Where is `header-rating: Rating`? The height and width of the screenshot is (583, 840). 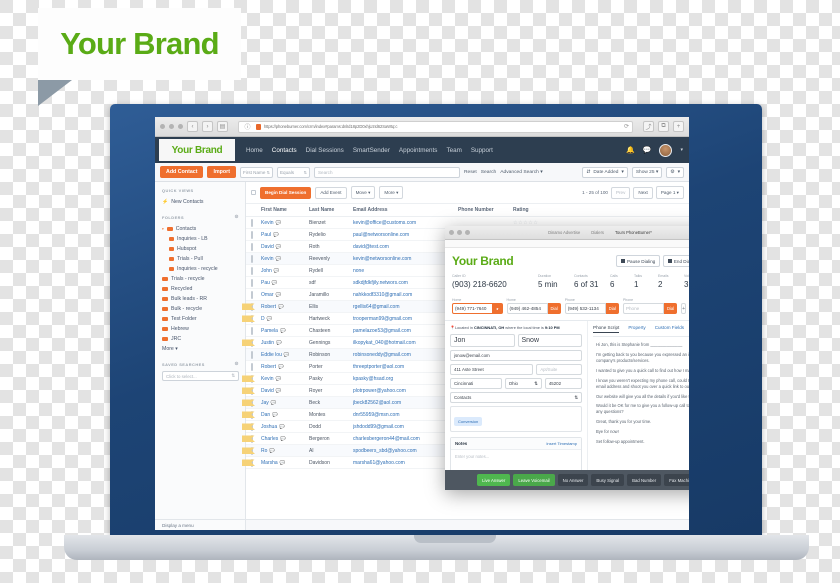
header-rating: Rating is located at coordinates (598, 210).